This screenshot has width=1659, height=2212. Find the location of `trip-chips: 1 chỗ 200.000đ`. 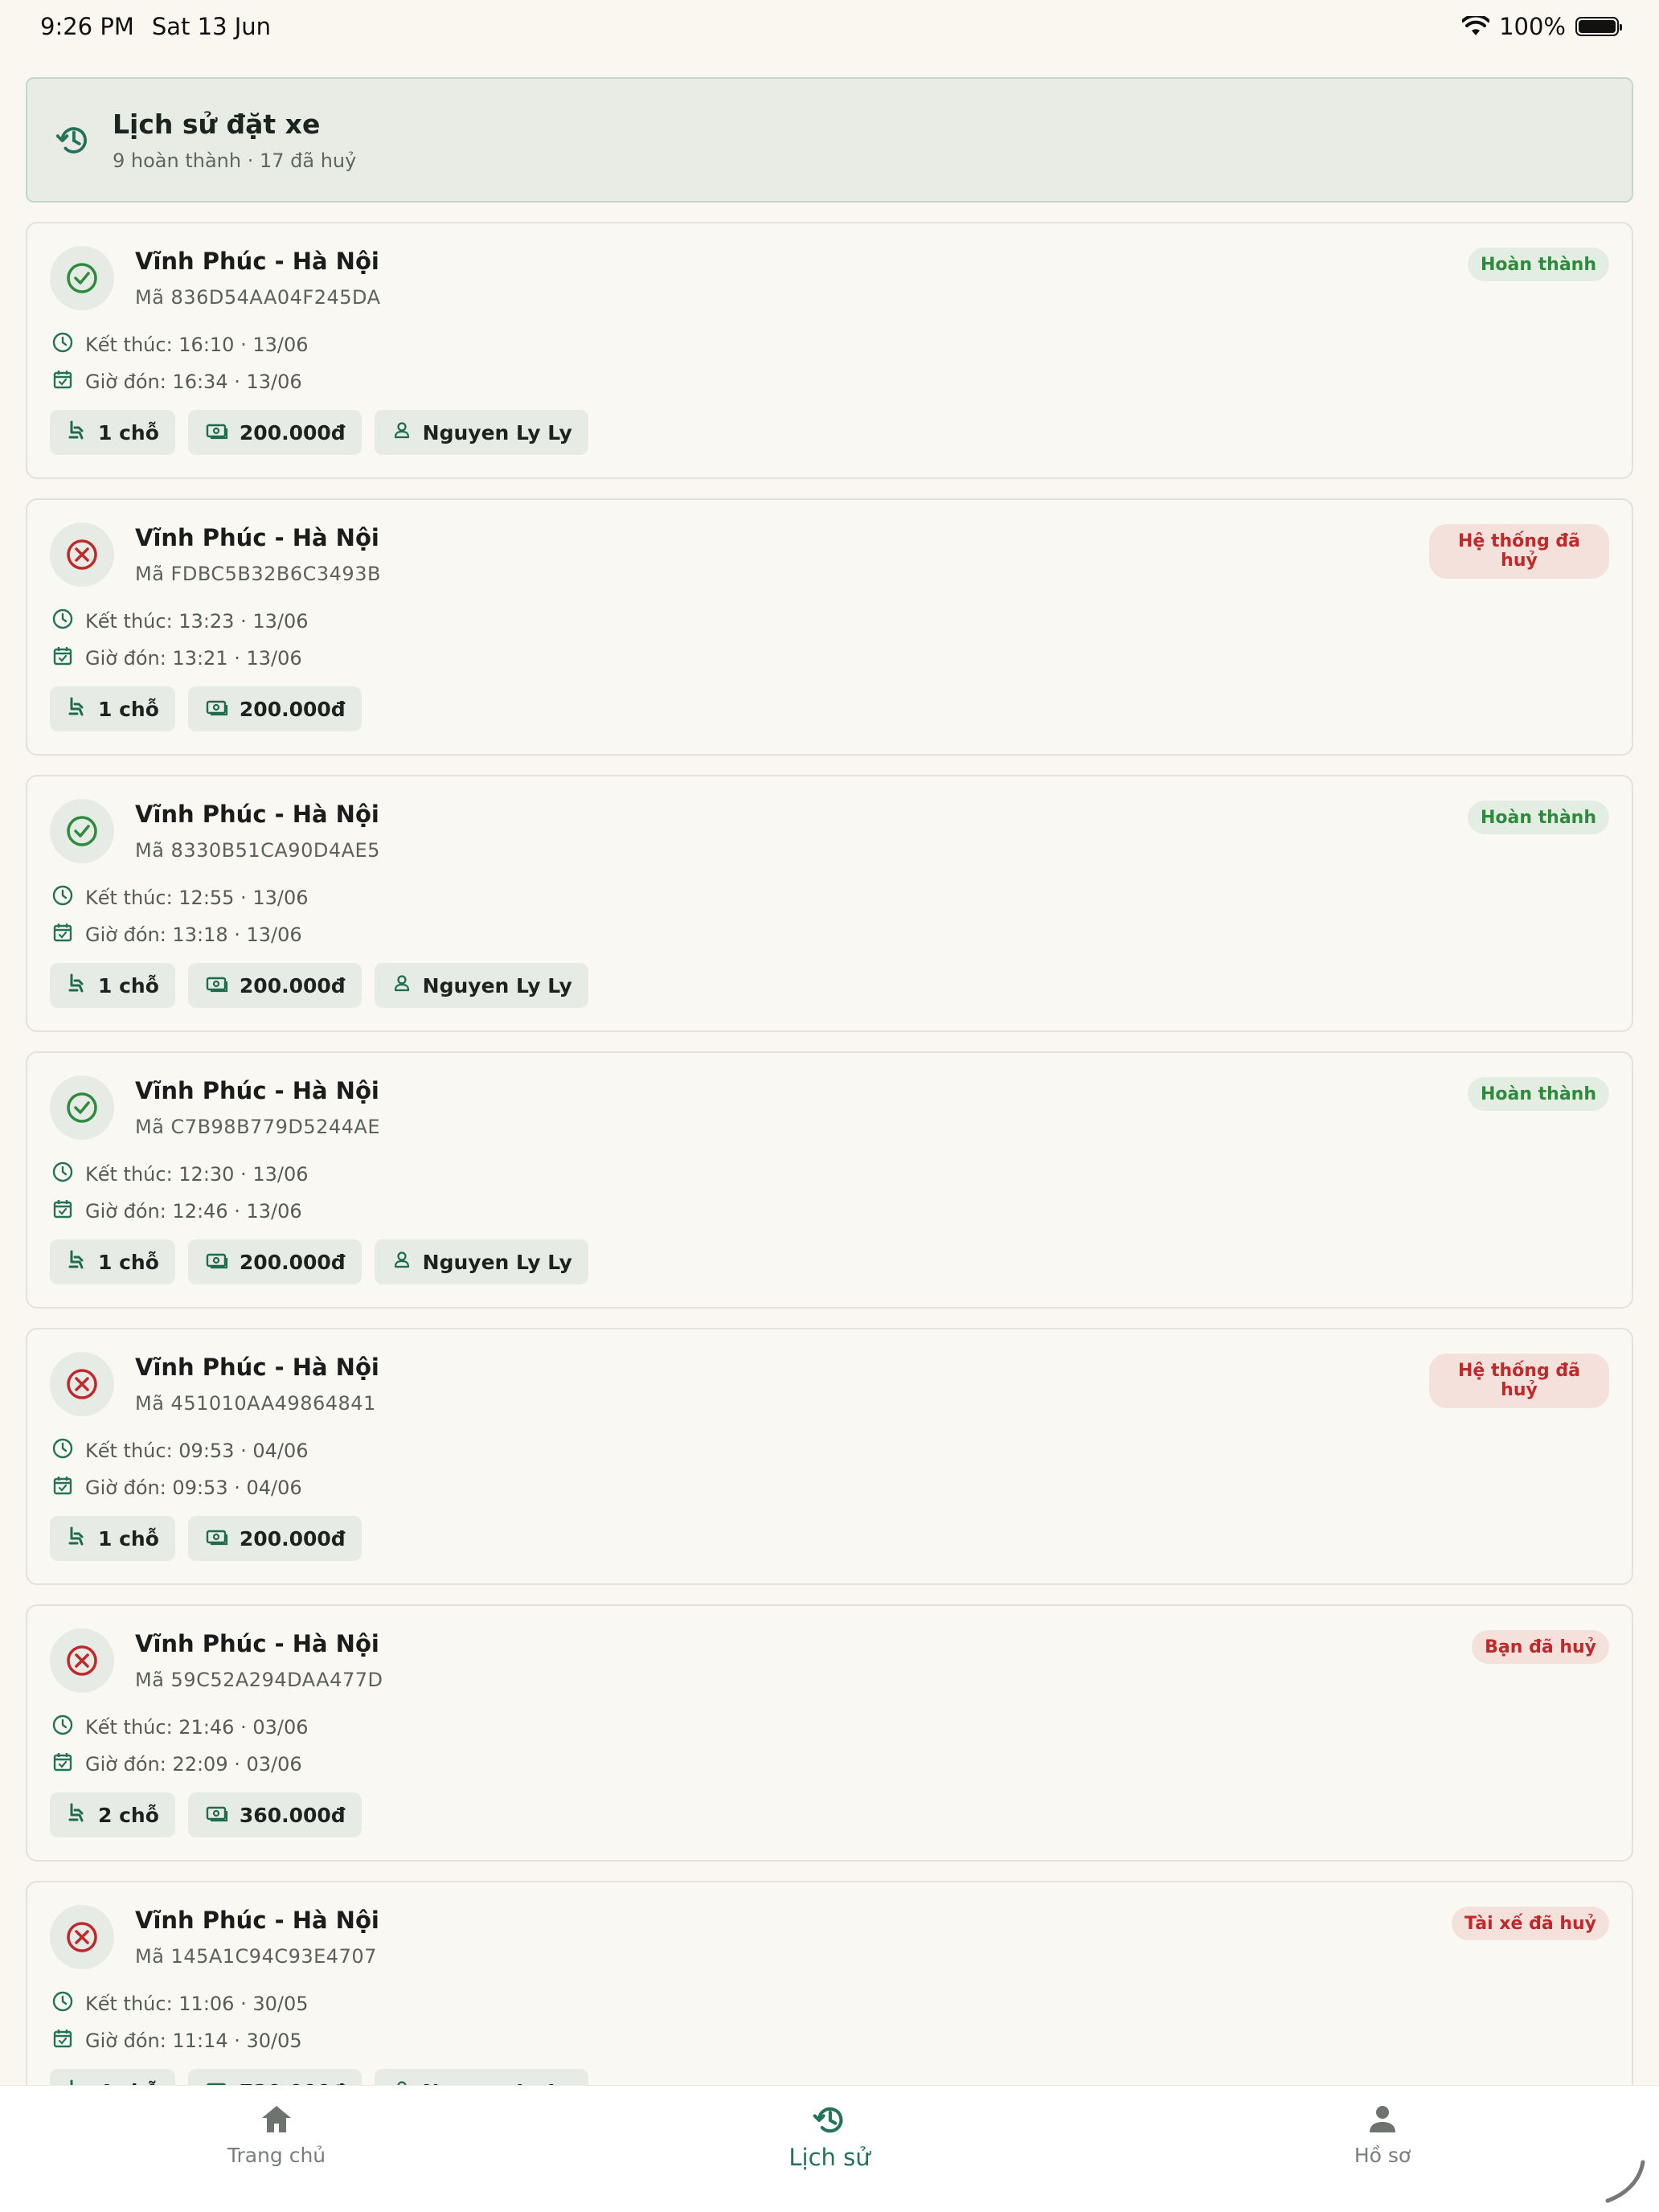

trip-chips: 1 chỗ 200.000đ is located at coordinates (206, 1538).